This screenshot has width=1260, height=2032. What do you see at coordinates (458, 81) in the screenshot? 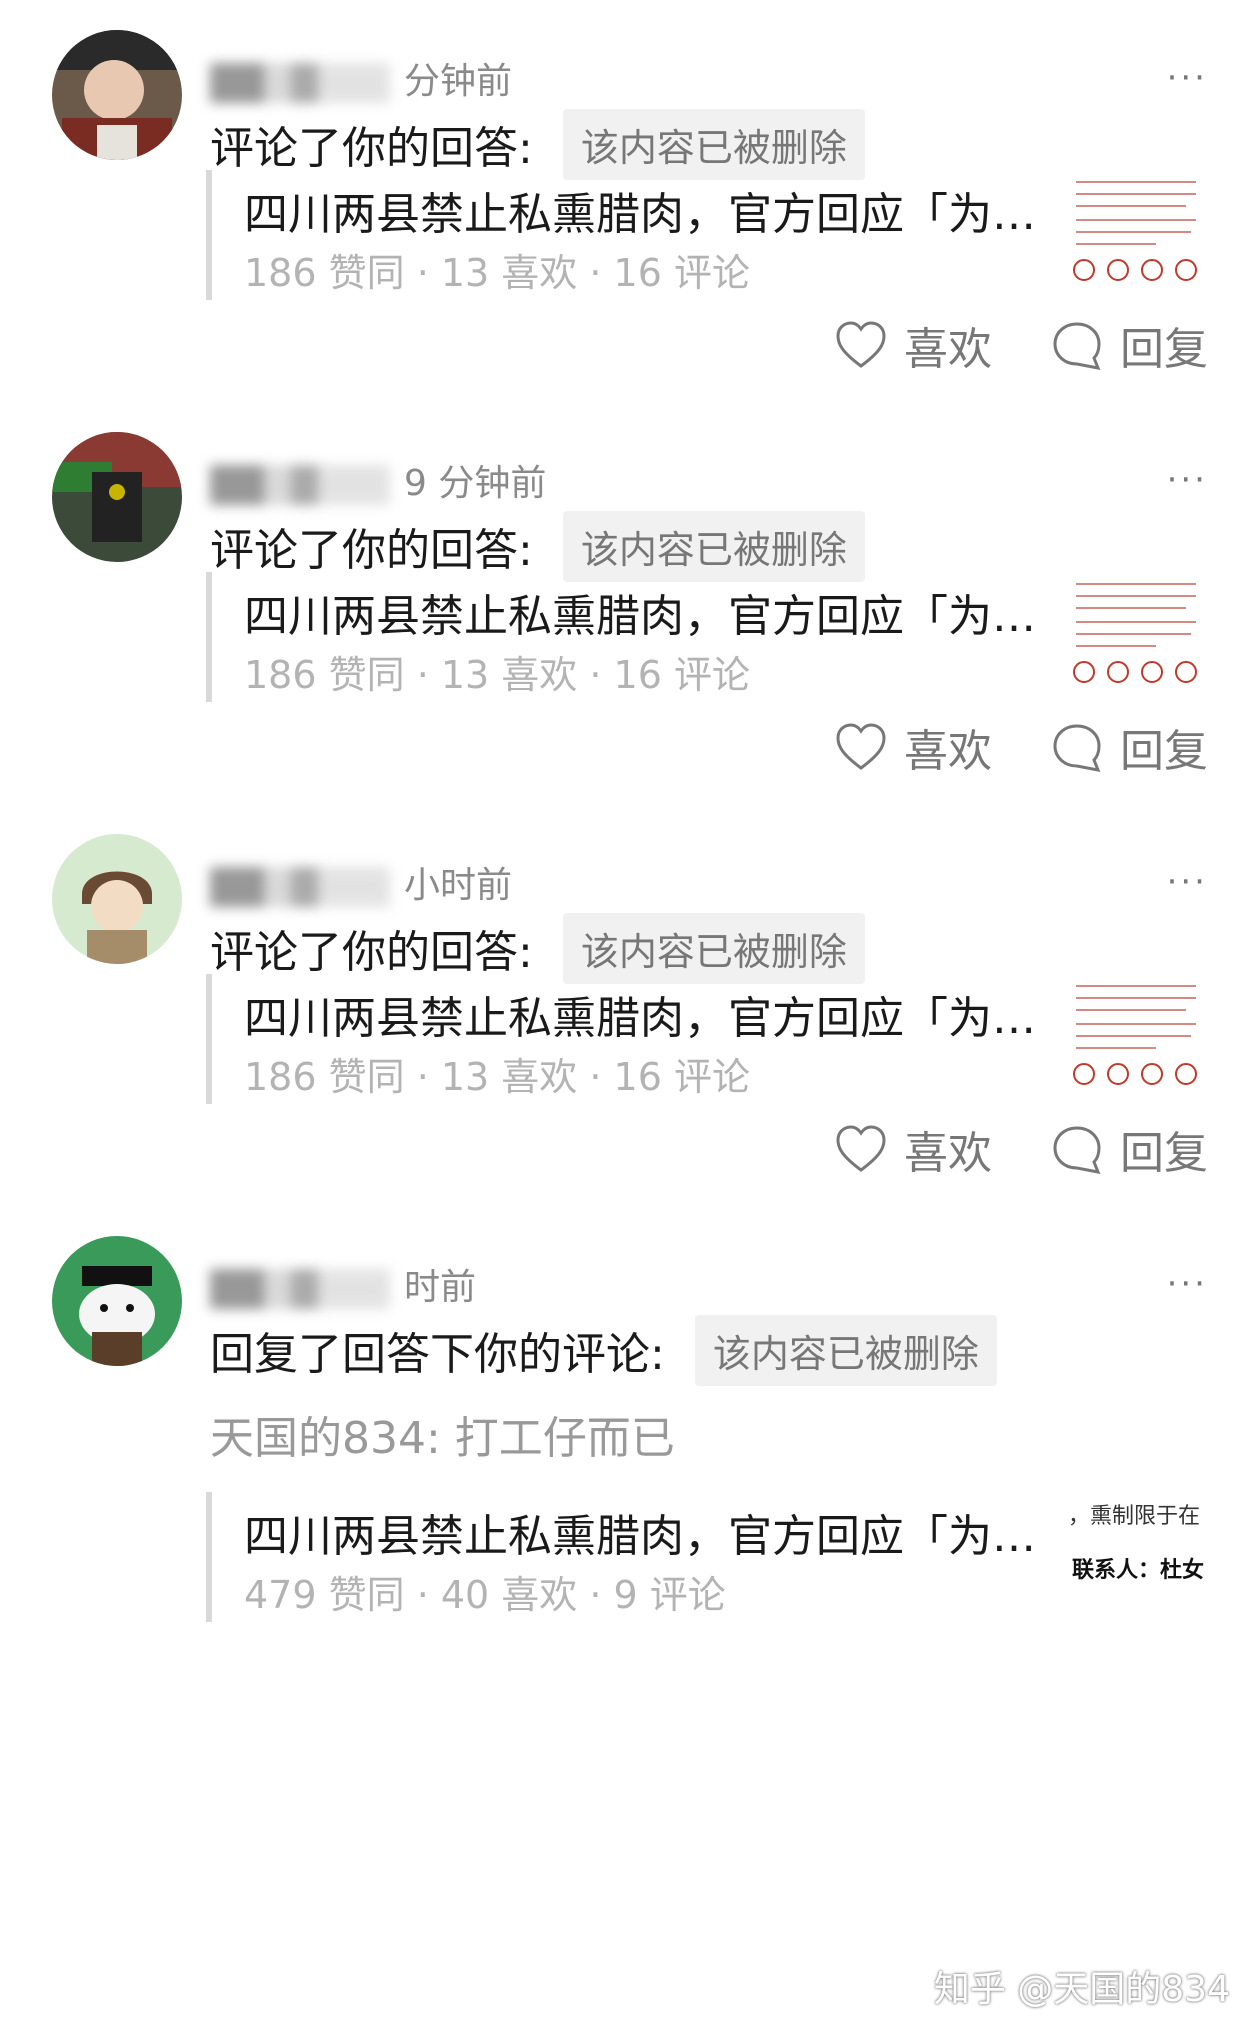
I see `time-text: 分钟前` at bounding box center [458, 81].